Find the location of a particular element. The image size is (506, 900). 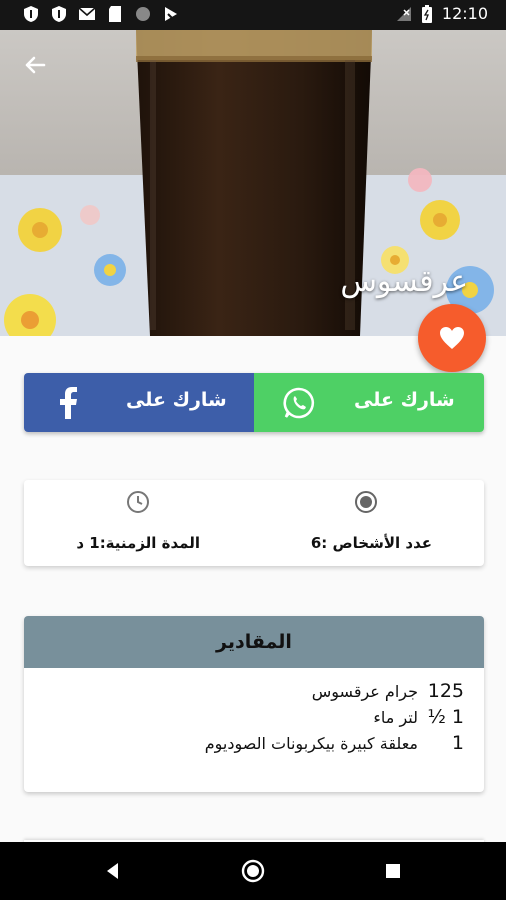

recipe-info-card: عدد الأشخاص :6 المدة الزمنية:1 د is located at coordinates (254, 523).